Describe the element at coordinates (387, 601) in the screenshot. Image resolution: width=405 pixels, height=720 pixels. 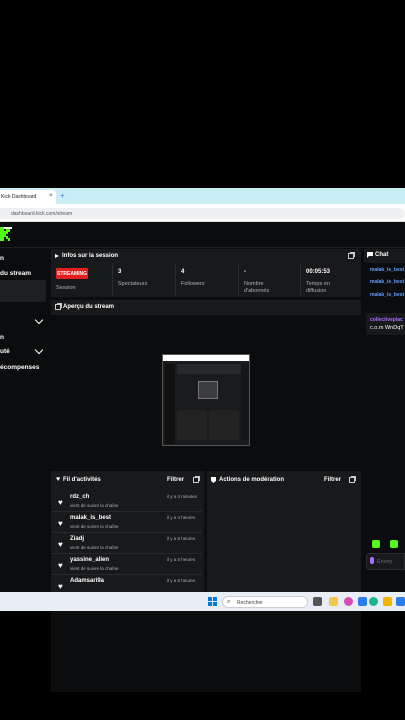
I see `file-explorer-icon` at that location.